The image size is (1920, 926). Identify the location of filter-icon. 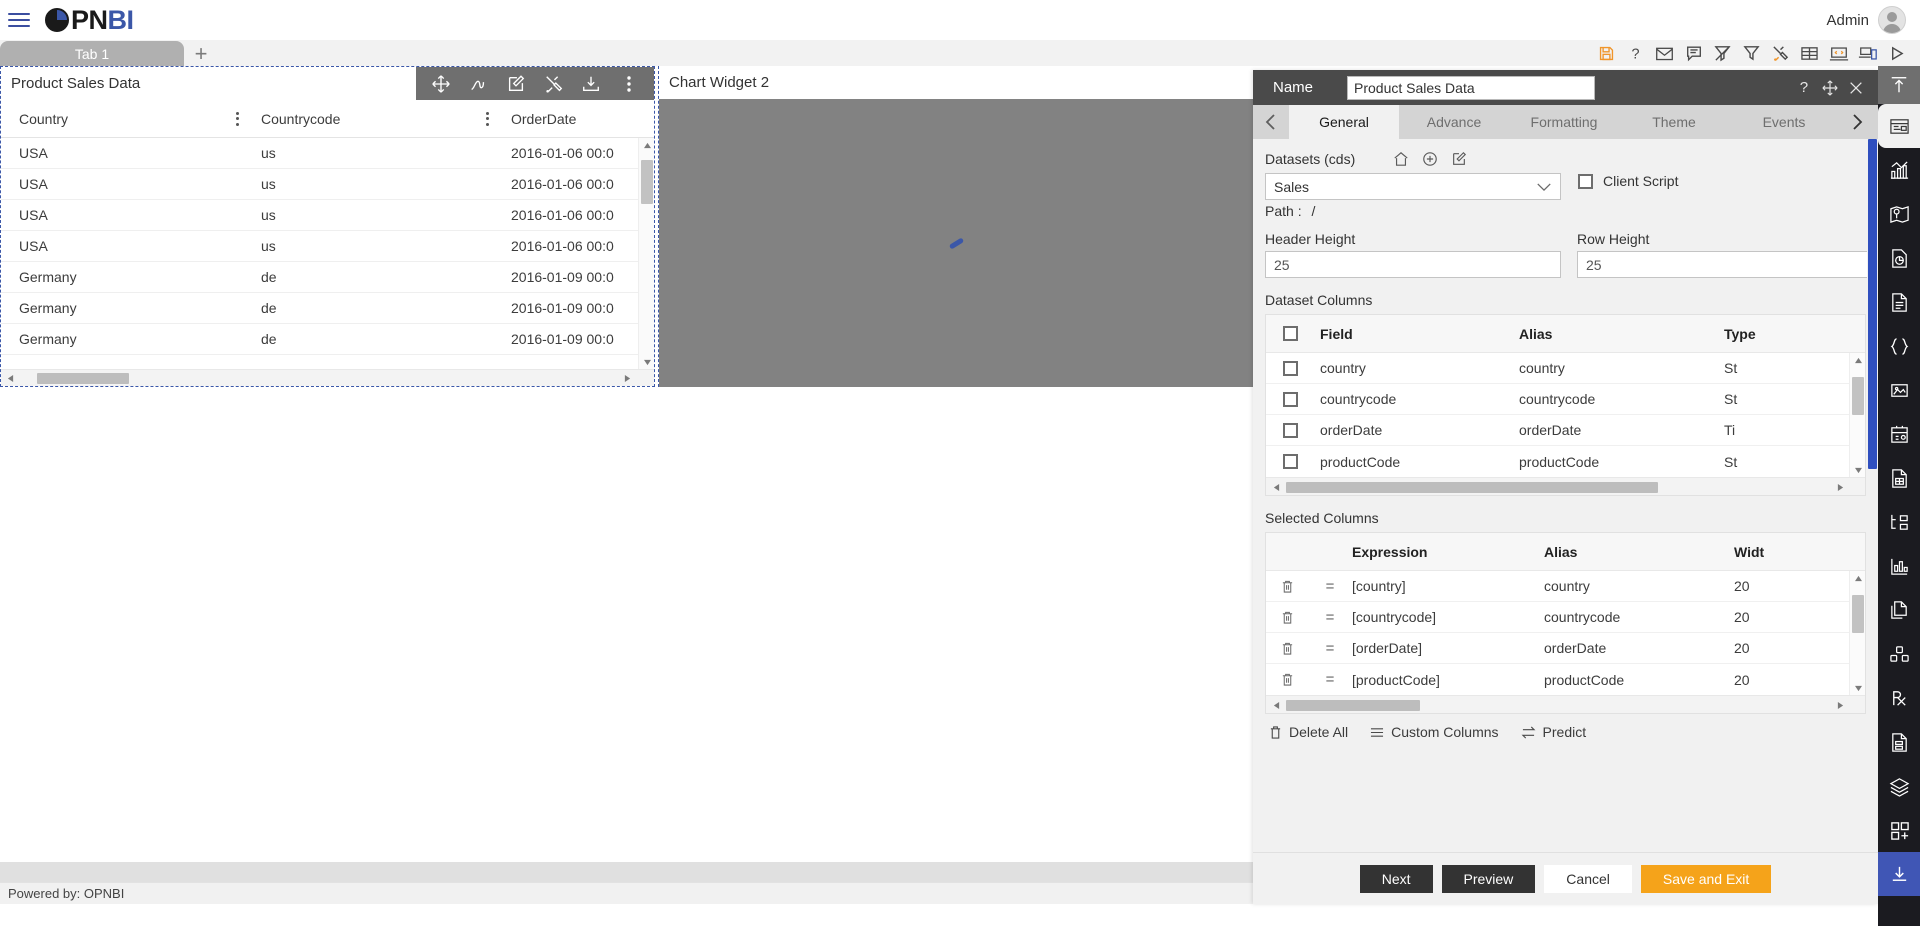
(1751, 53).